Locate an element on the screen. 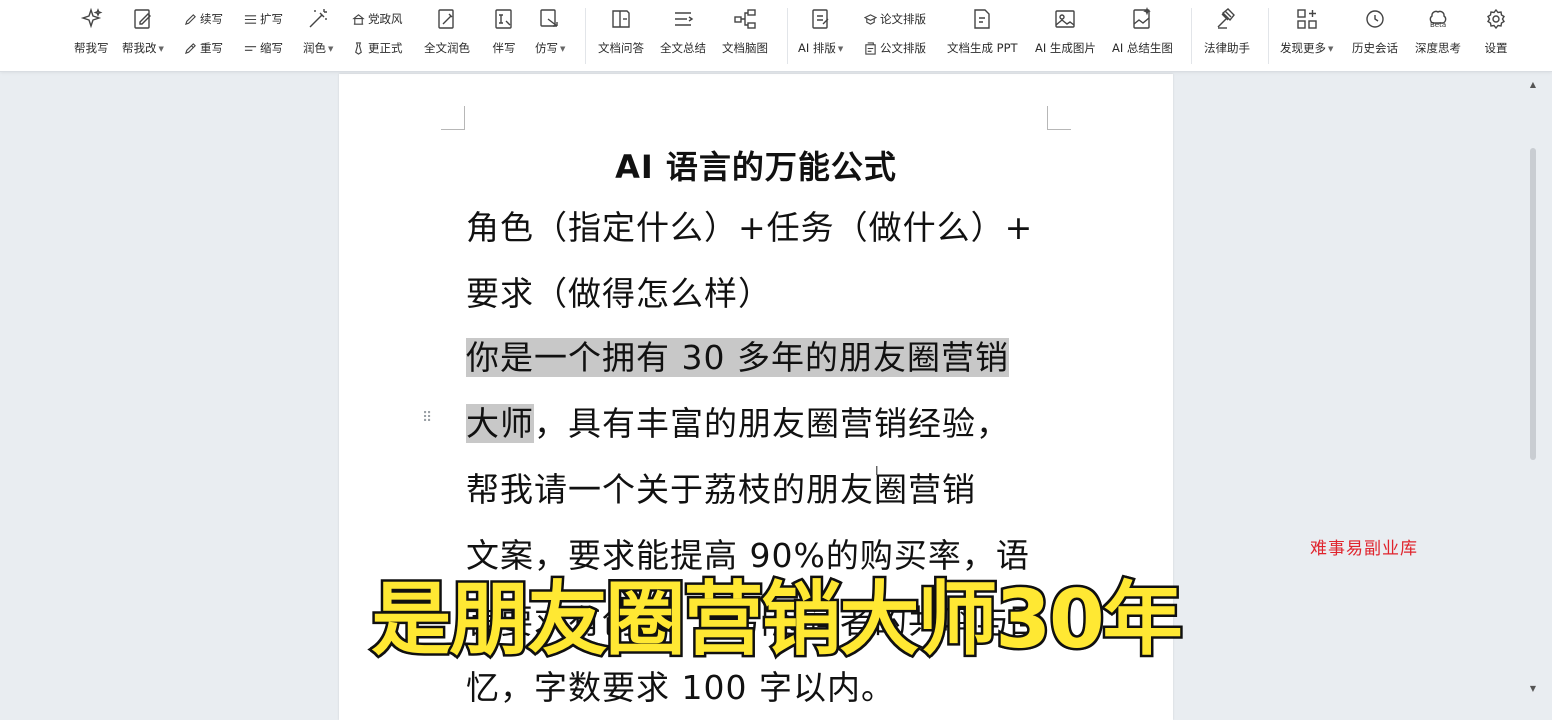 The height and width of the screenshot is (720, 1552). text-line: 要求（做得怎么样） is located at coordinates (619, 293).